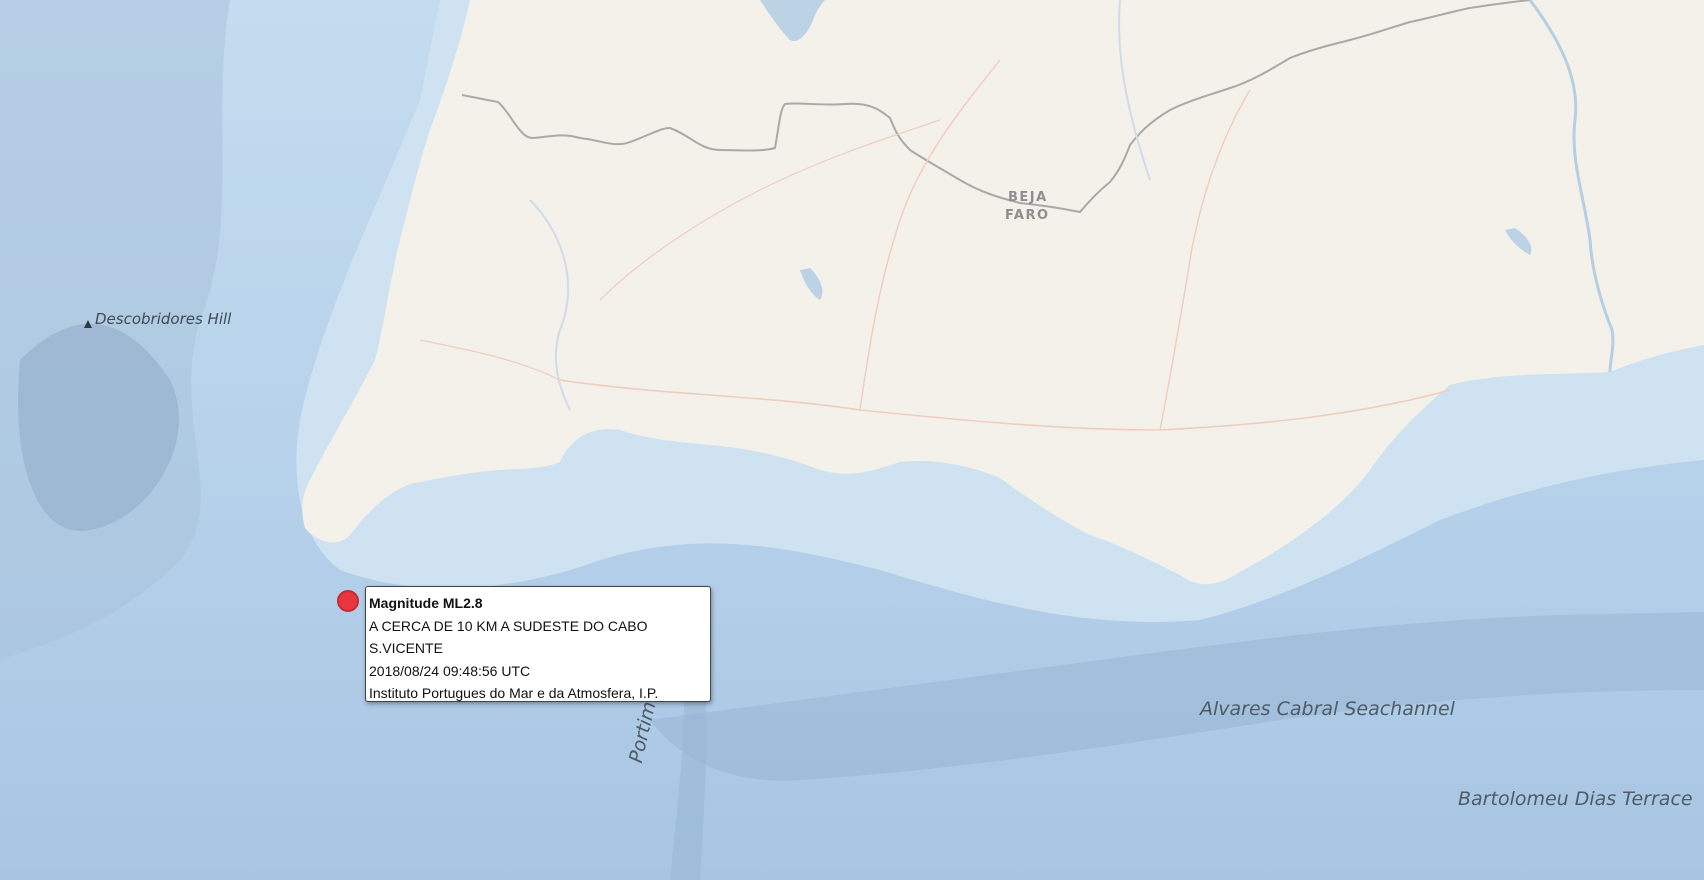 The width and height of the screenshot is (1704, 880). I want to click on popup-location-line2: S.VICENTE, so click(406, 648).